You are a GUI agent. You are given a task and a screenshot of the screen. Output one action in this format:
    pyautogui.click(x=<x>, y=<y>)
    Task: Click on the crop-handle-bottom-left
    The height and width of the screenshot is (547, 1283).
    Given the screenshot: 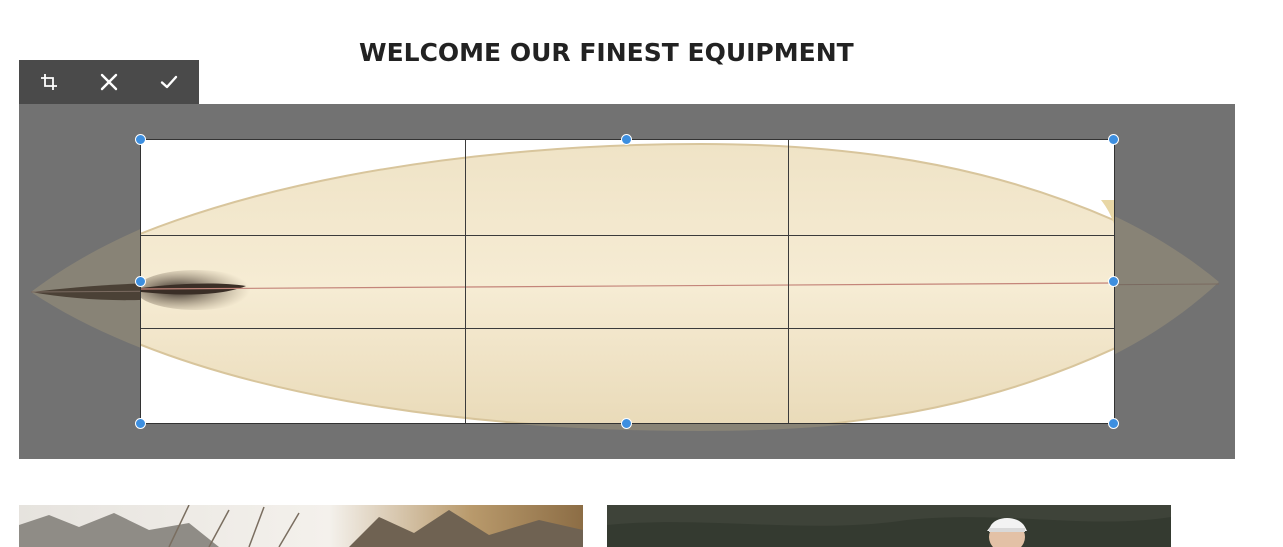 What is the action you would take?
    pyautogui.click(x=140, y=423)
    